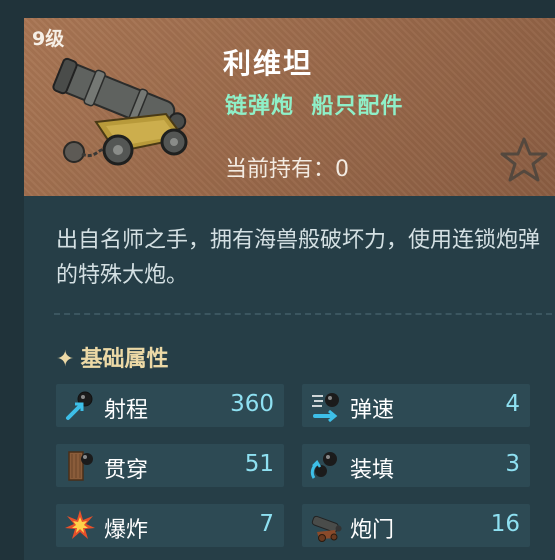 This screenshot has width=555, height=560. I want to click on stat-cannon-port: 炮门 16, so click(416, 525).